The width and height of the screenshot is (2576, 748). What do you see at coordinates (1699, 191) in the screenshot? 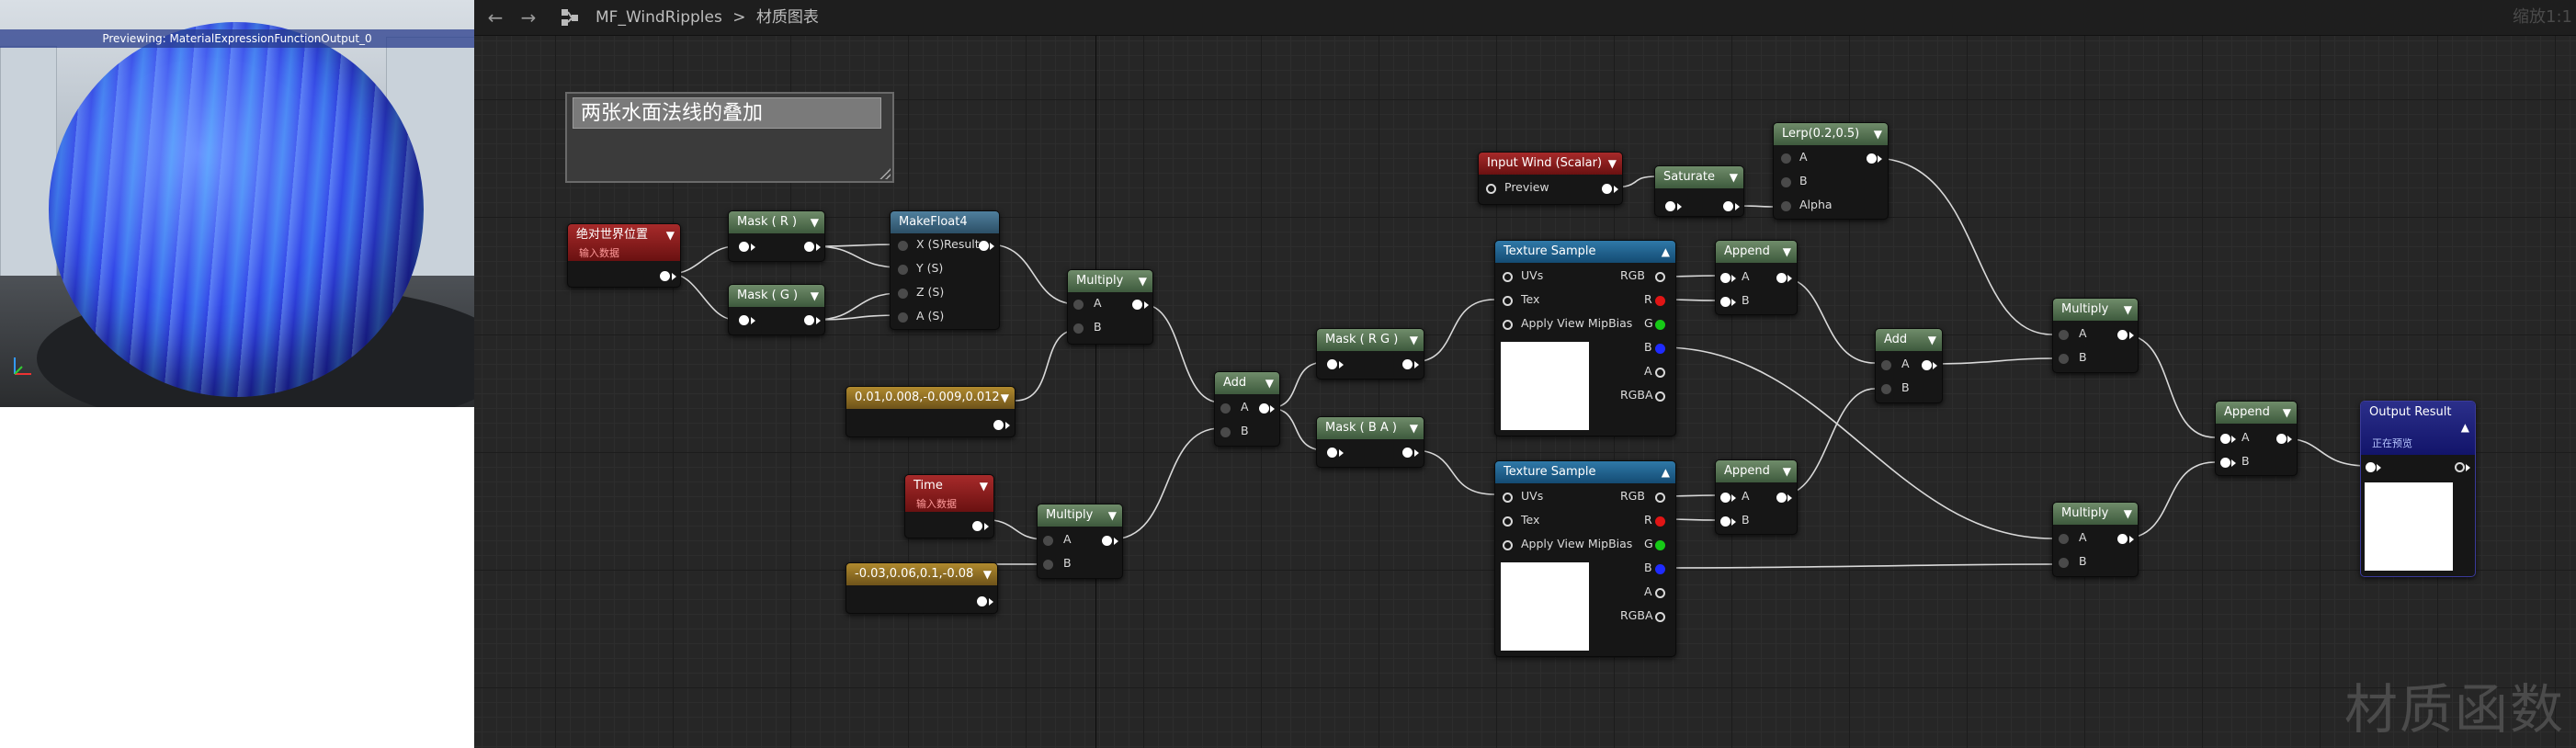
I see `node-saturate: Saturate ▼` at bounding box center [1699, 191].